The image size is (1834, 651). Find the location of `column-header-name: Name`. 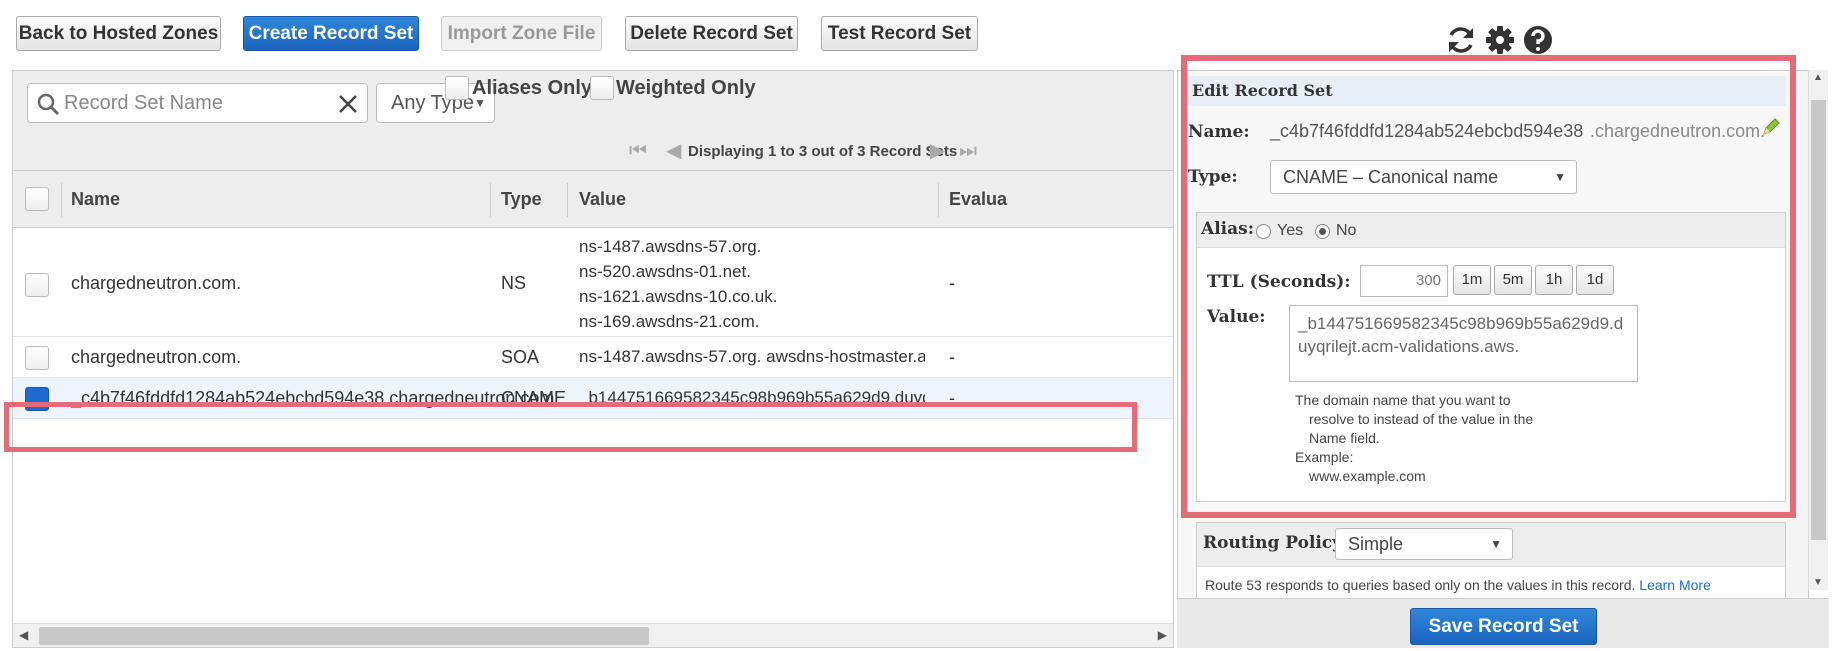

column-header-name: Name is located at coordinates (95, 199).